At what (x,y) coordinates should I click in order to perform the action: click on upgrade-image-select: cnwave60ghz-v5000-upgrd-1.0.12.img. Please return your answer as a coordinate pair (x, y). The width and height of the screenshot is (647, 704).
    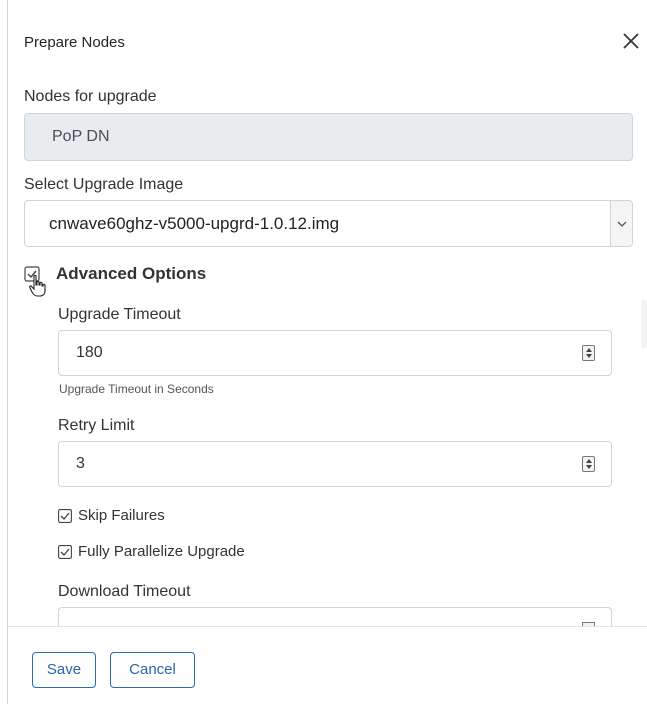
    Looking at the image, I should click on (328, 223).